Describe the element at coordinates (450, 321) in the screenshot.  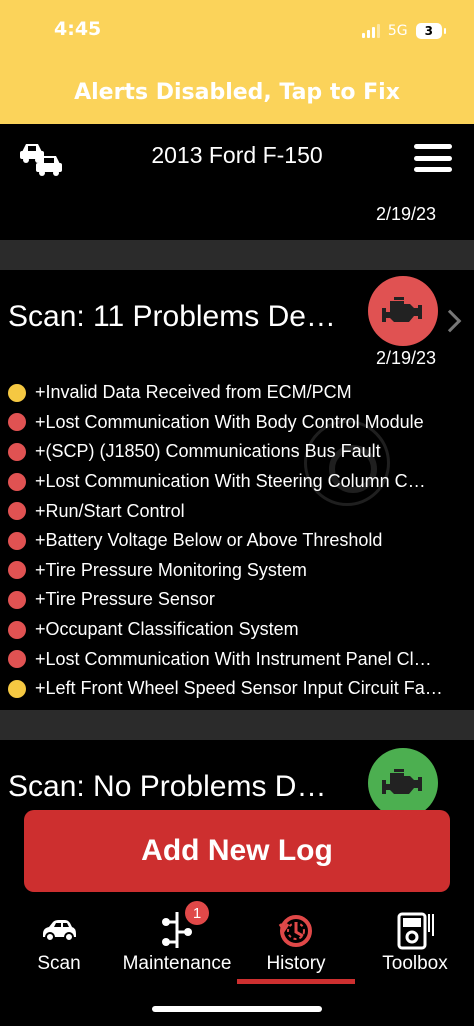
I see `chevron-right-icon` at that location.